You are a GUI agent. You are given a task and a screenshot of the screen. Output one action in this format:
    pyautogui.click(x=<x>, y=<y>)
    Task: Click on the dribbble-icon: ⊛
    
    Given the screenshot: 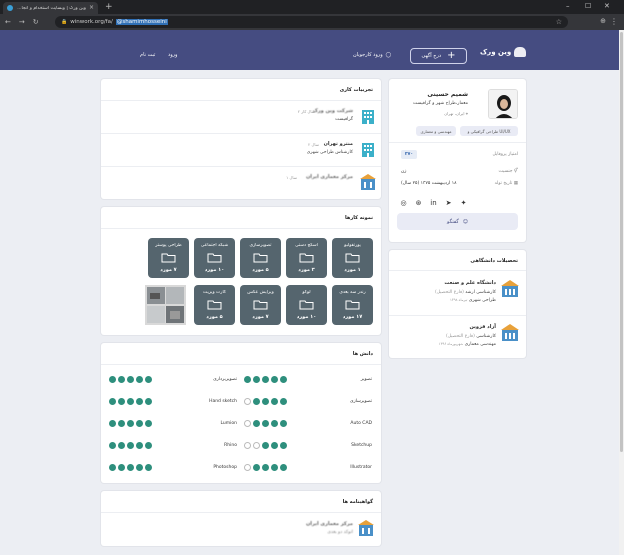 What is the action you would take?
    pyautogui.click(x=418, y=203)
    